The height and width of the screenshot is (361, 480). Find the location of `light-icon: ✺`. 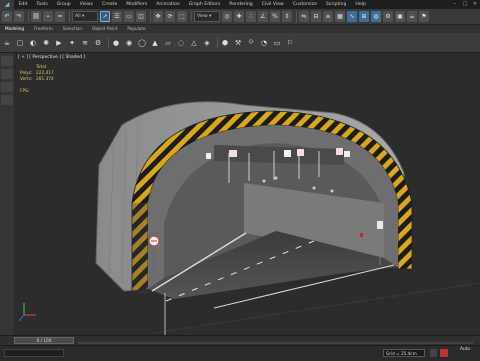

light-icon: ✺ is located at coordinates (46, 43).